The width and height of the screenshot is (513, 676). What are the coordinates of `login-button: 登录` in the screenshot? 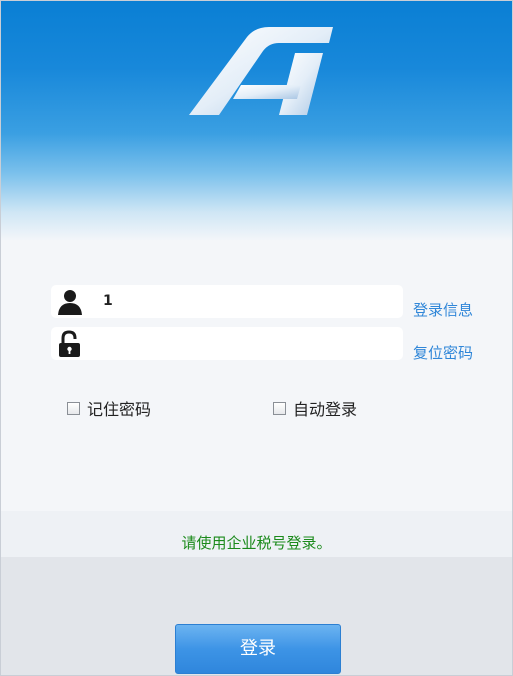 It's located at (258, 649).